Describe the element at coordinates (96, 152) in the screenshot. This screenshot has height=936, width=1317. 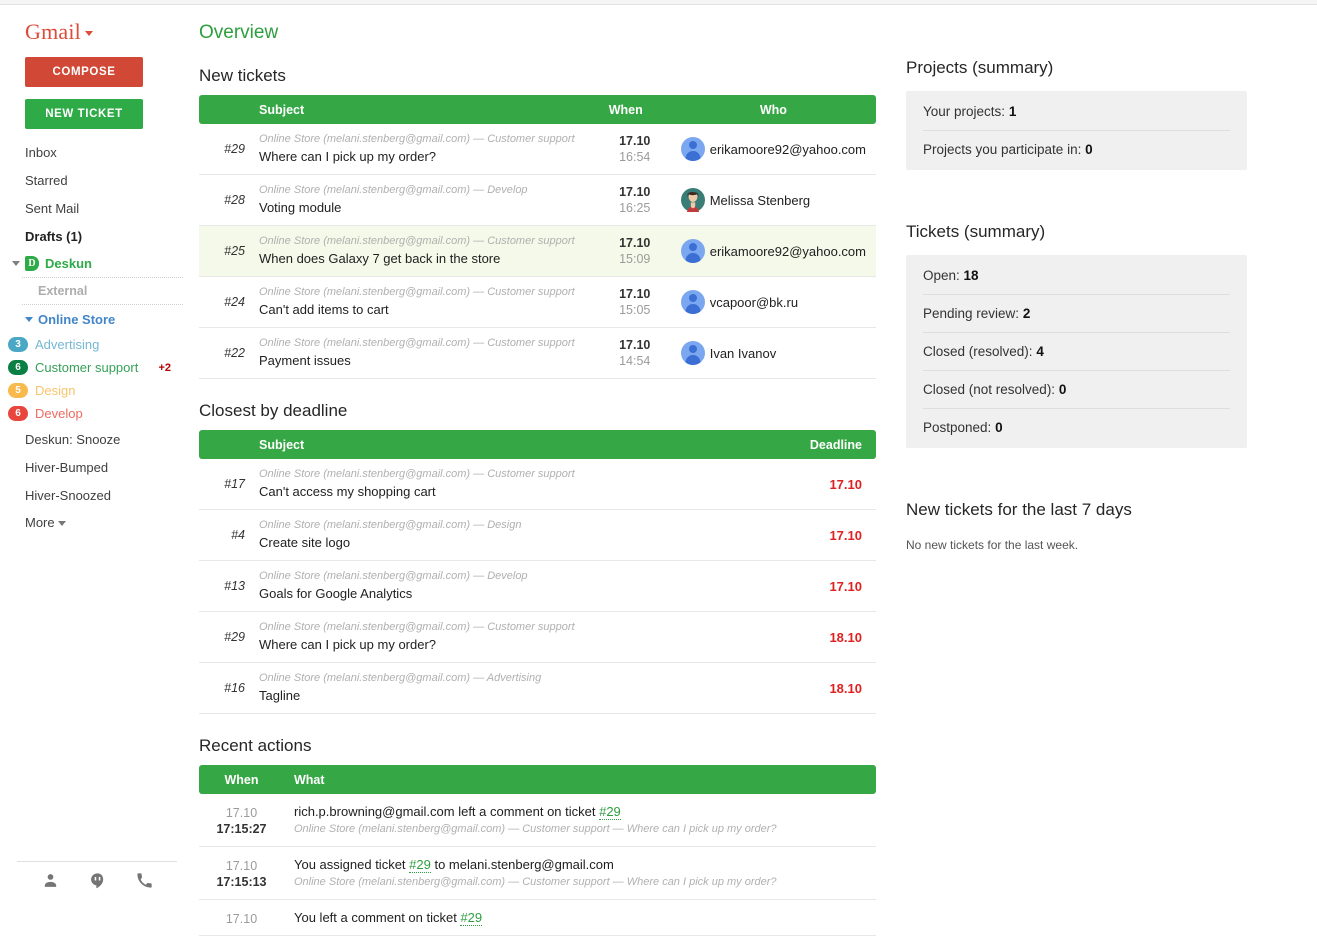
I see `sidebar-item-inbox: Inbox` at that location.